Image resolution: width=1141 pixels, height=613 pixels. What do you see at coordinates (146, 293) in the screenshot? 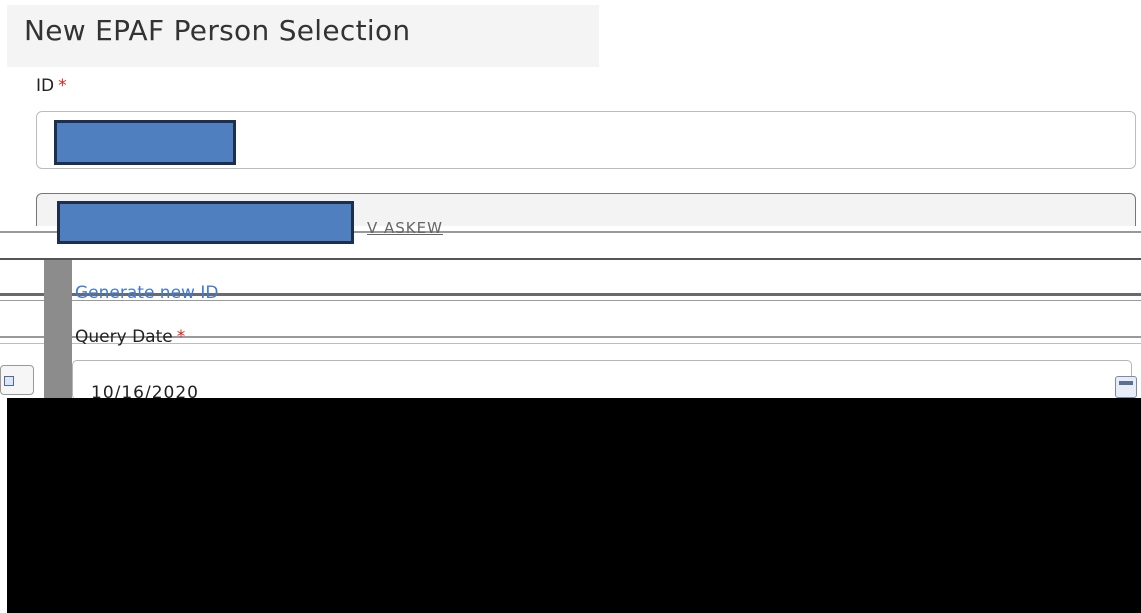
I see `generate-new-id-link: Generate new ID` at bounding box center [146, 293].